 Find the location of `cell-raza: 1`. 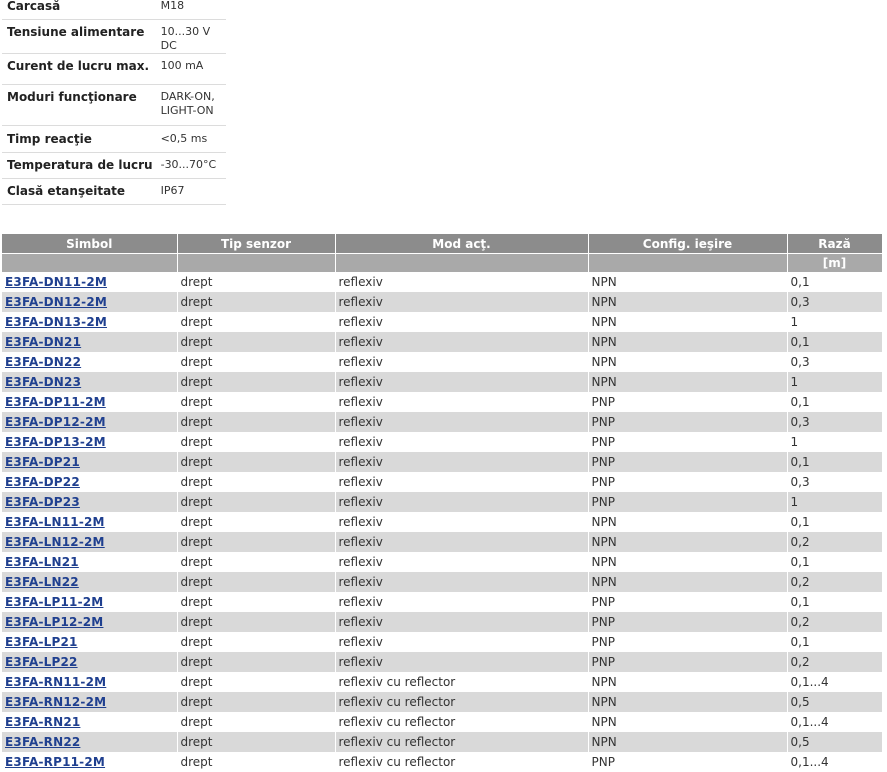

cell-raza: 1 is located at coordinates (835, 442).